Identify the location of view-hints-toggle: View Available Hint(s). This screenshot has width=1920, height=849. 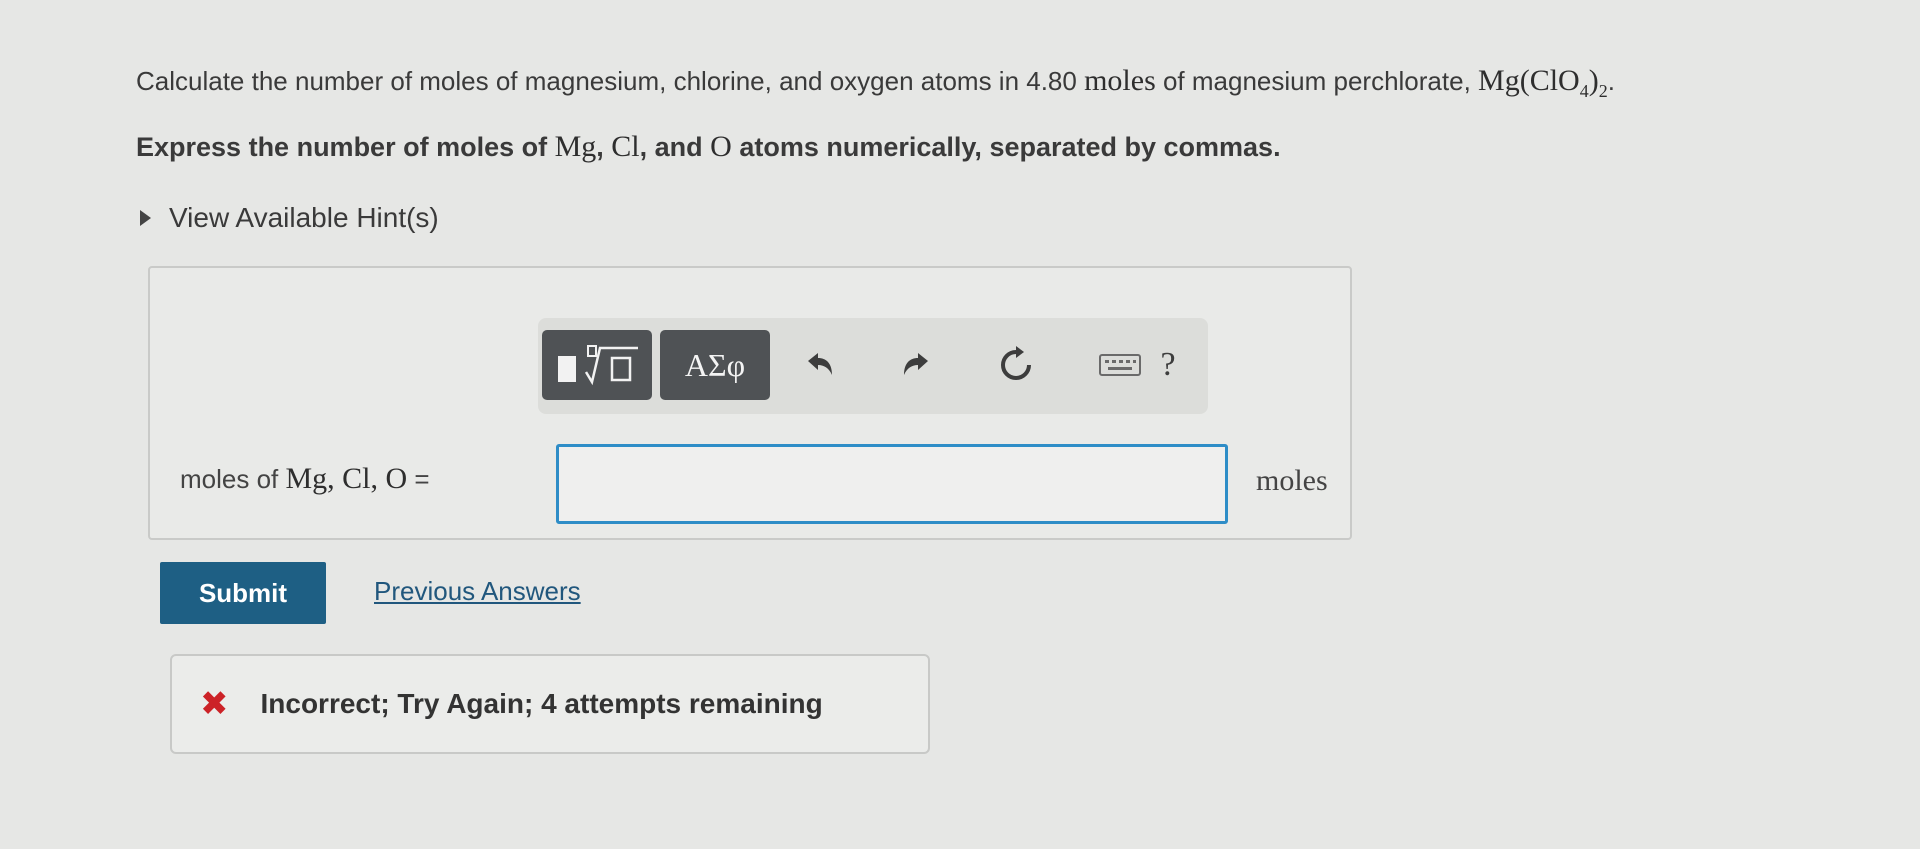
(289, 218).